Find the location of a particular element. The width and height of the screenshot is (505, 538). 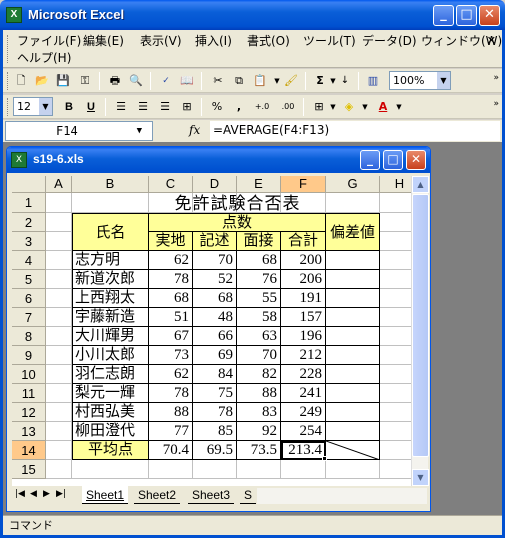

workbook-close-button: ✕ is located at coordinates (416, 160).